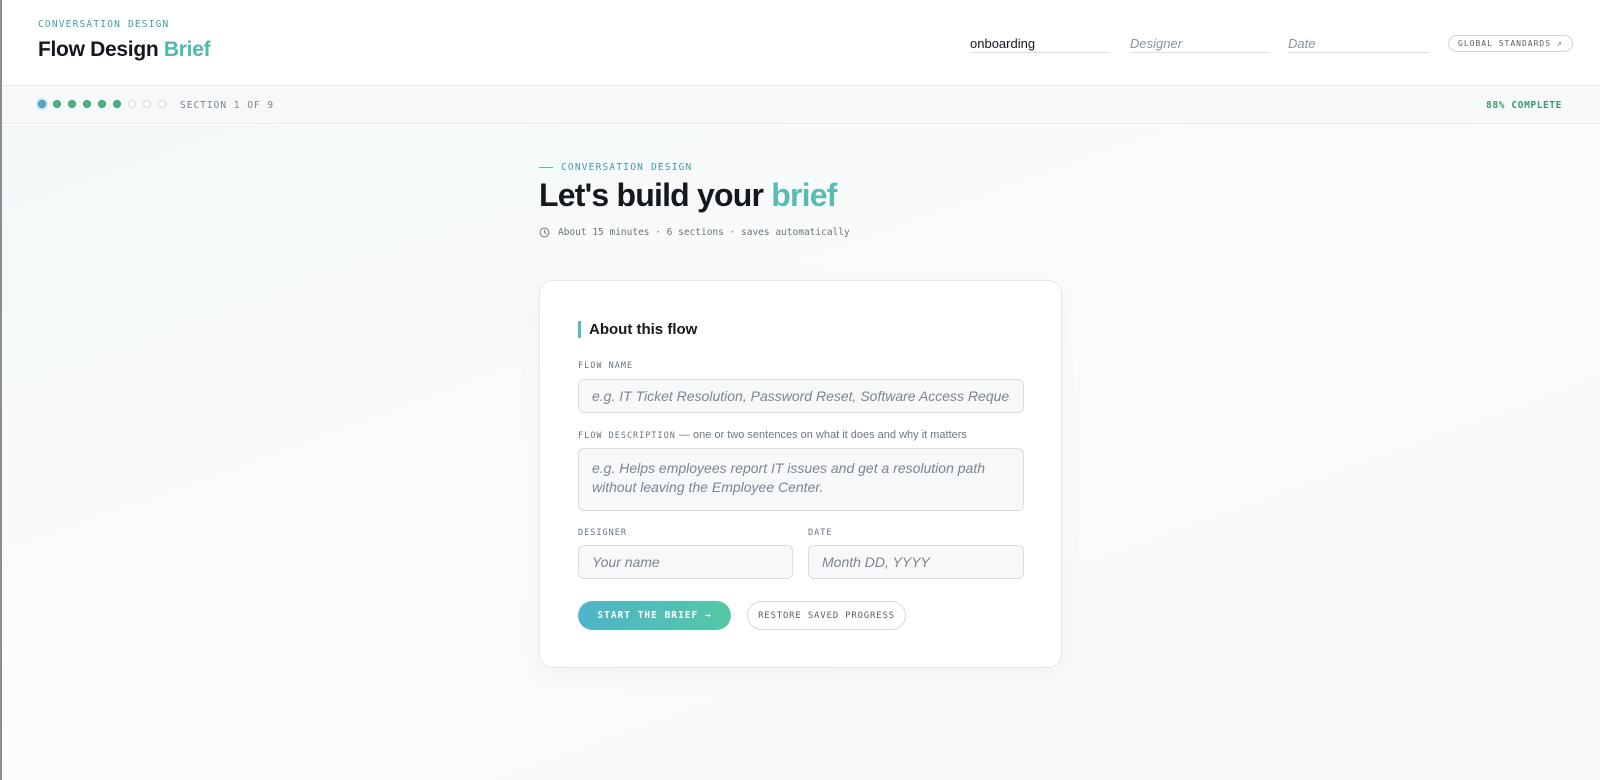  What do you see at coordinates (606, 366) in the screenshot?
I see `flow-name-label: FLOW NAME` at bounding box center [606, 366].